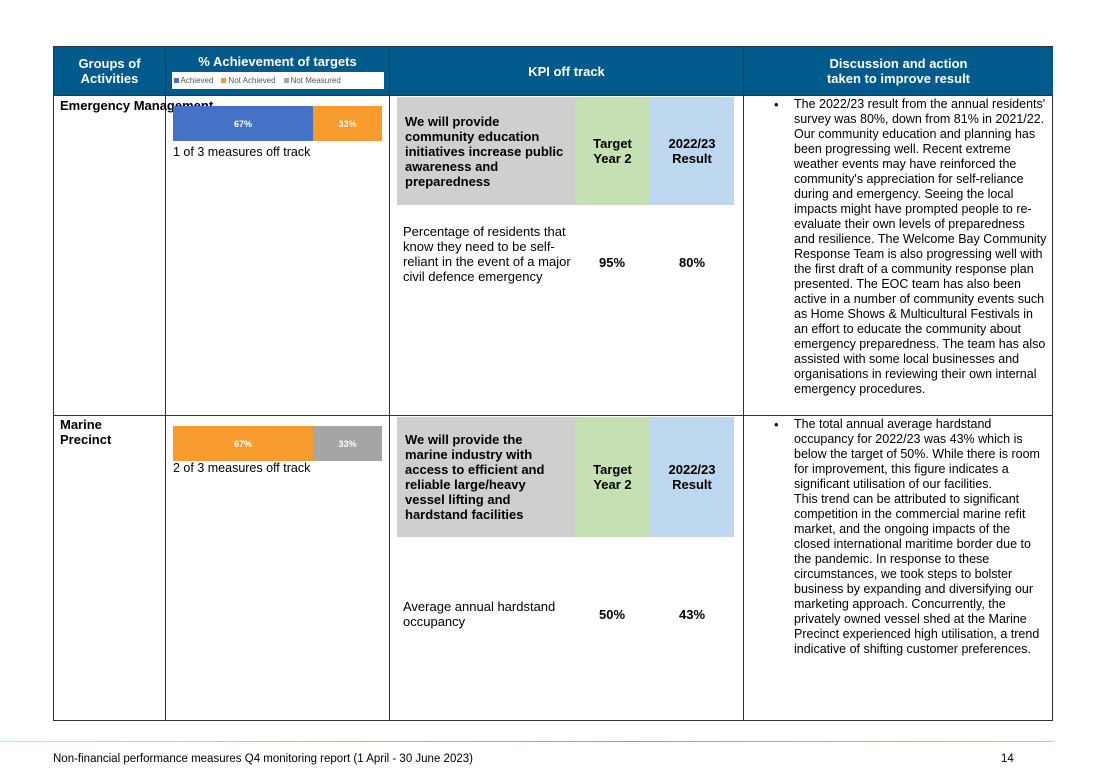 The width and height of the screenshot is (1107, 783). I want to click on target-label-row-2: Target Year 2, so click(612, 477).